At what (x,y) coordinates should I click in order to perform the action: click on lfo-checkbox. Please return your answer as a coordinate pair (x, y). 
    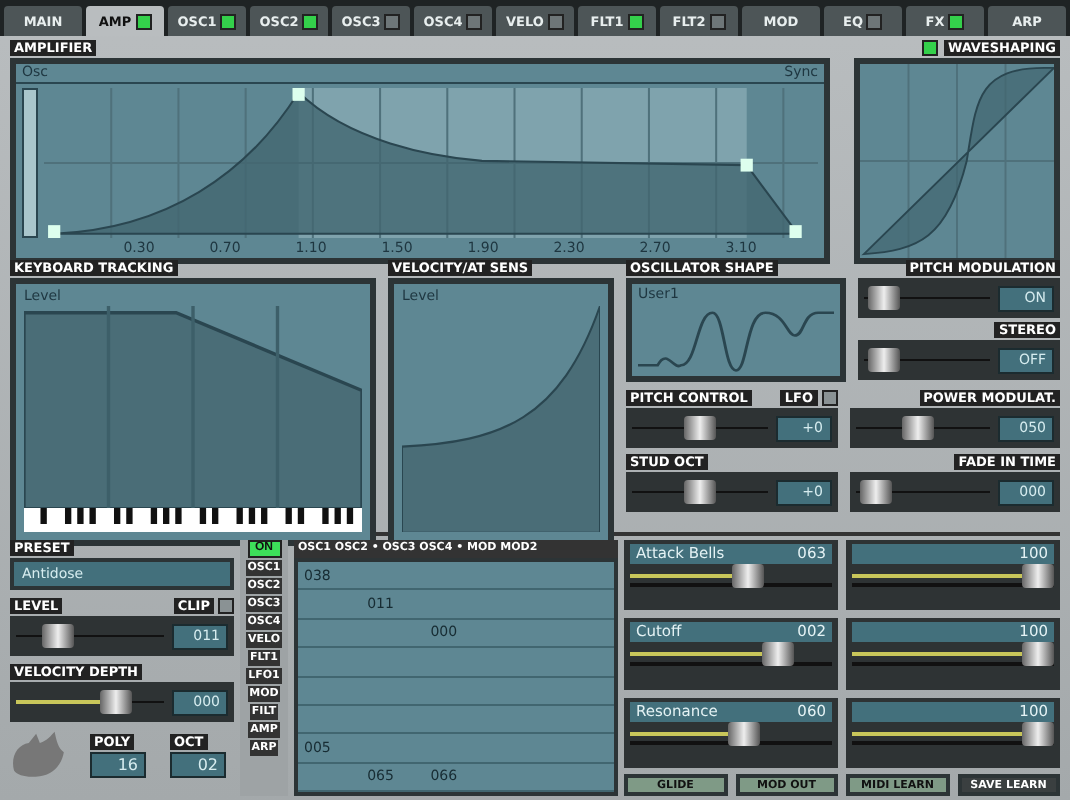
    Looking at the image, I should click on (829, 398).